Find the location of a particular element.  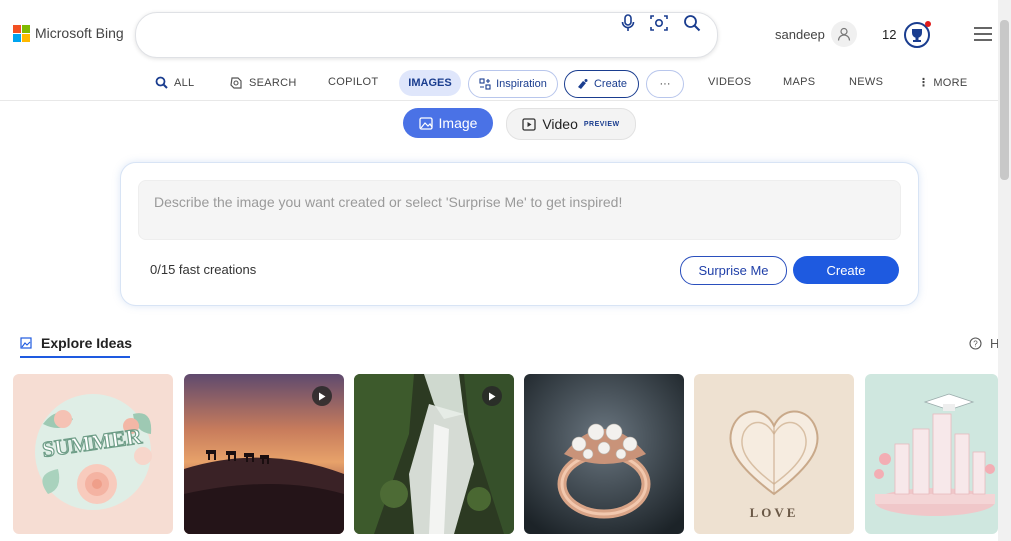

create-button: Create is located at coordinates (846, 270).